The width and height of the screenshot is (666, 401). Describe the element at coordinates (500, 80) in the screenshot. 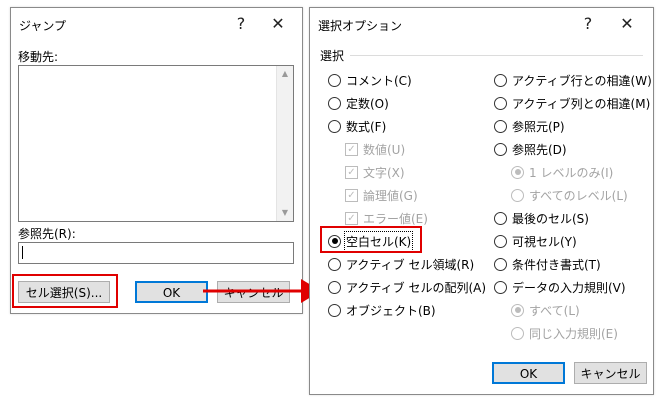

I see `radio-row-differences` at that location.